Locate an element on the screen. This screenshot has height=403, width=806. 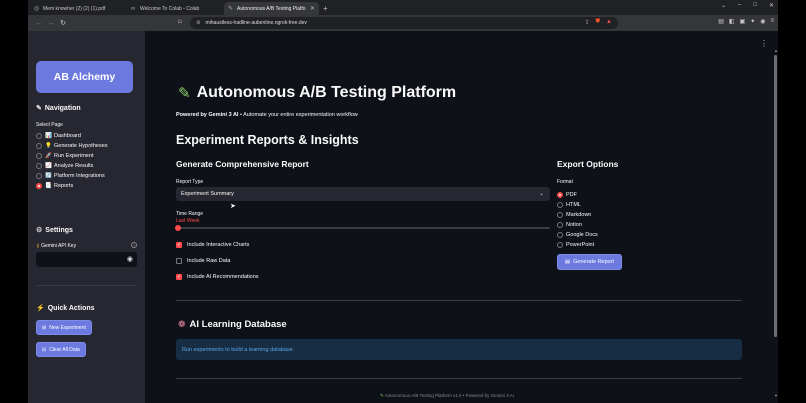
bookmark-icon: ⌑ is located at coordinates (180, 22).